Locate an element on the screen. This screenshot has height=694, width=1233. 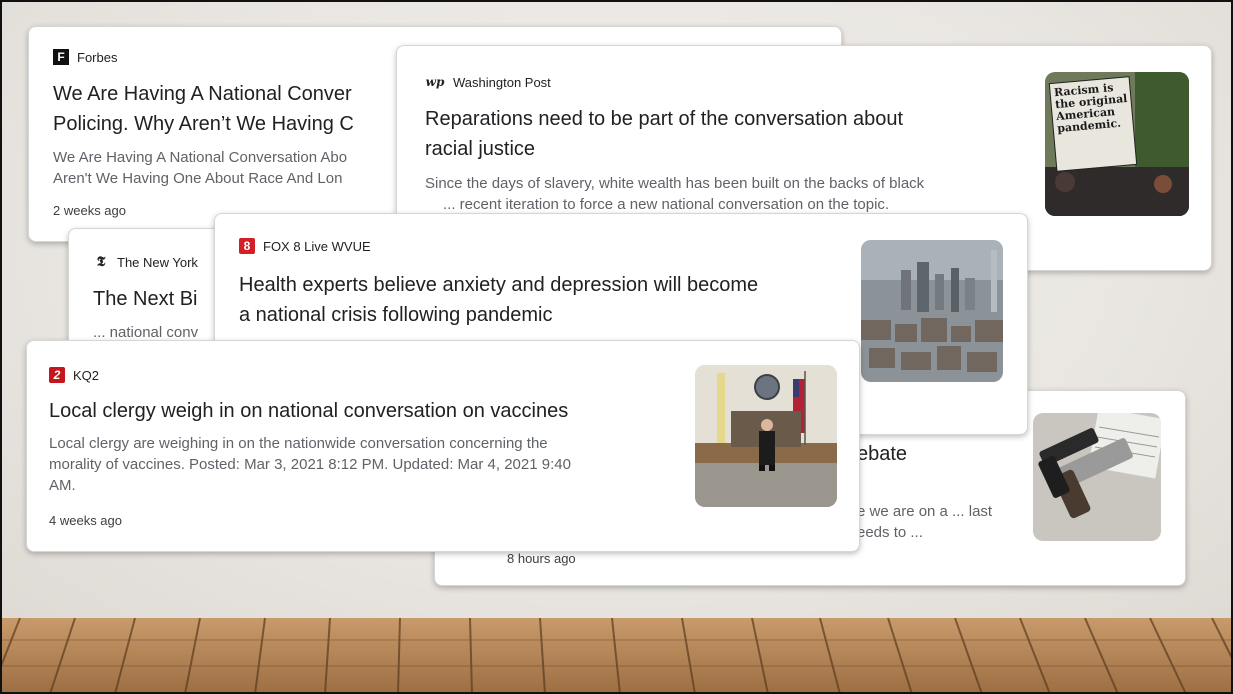
city-thumbnail is located at coordinates (932, 311).